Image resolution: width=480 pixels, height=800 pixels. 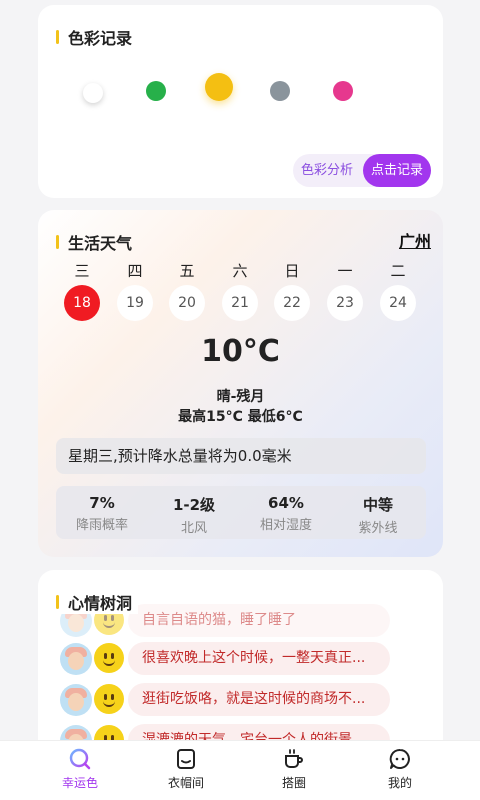 What do you see at coordinates (187, 303) in the screenshot?
I see `date-option: 20` at bounding box center [187, 303].